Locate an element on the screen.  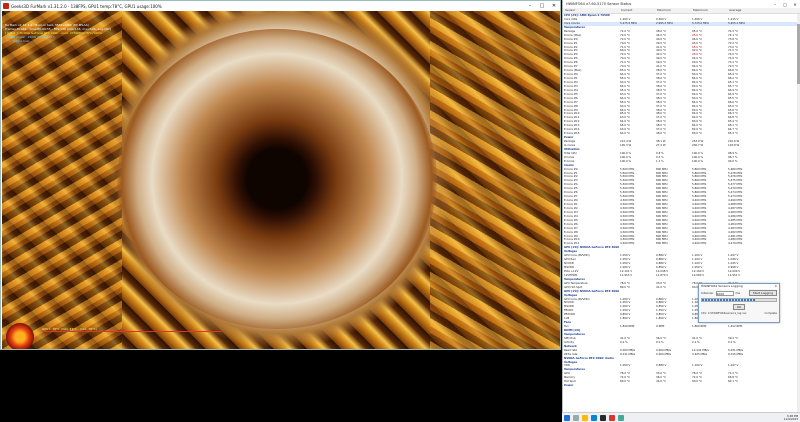
furmark-logo-icon is located at coordinates (20, 336).